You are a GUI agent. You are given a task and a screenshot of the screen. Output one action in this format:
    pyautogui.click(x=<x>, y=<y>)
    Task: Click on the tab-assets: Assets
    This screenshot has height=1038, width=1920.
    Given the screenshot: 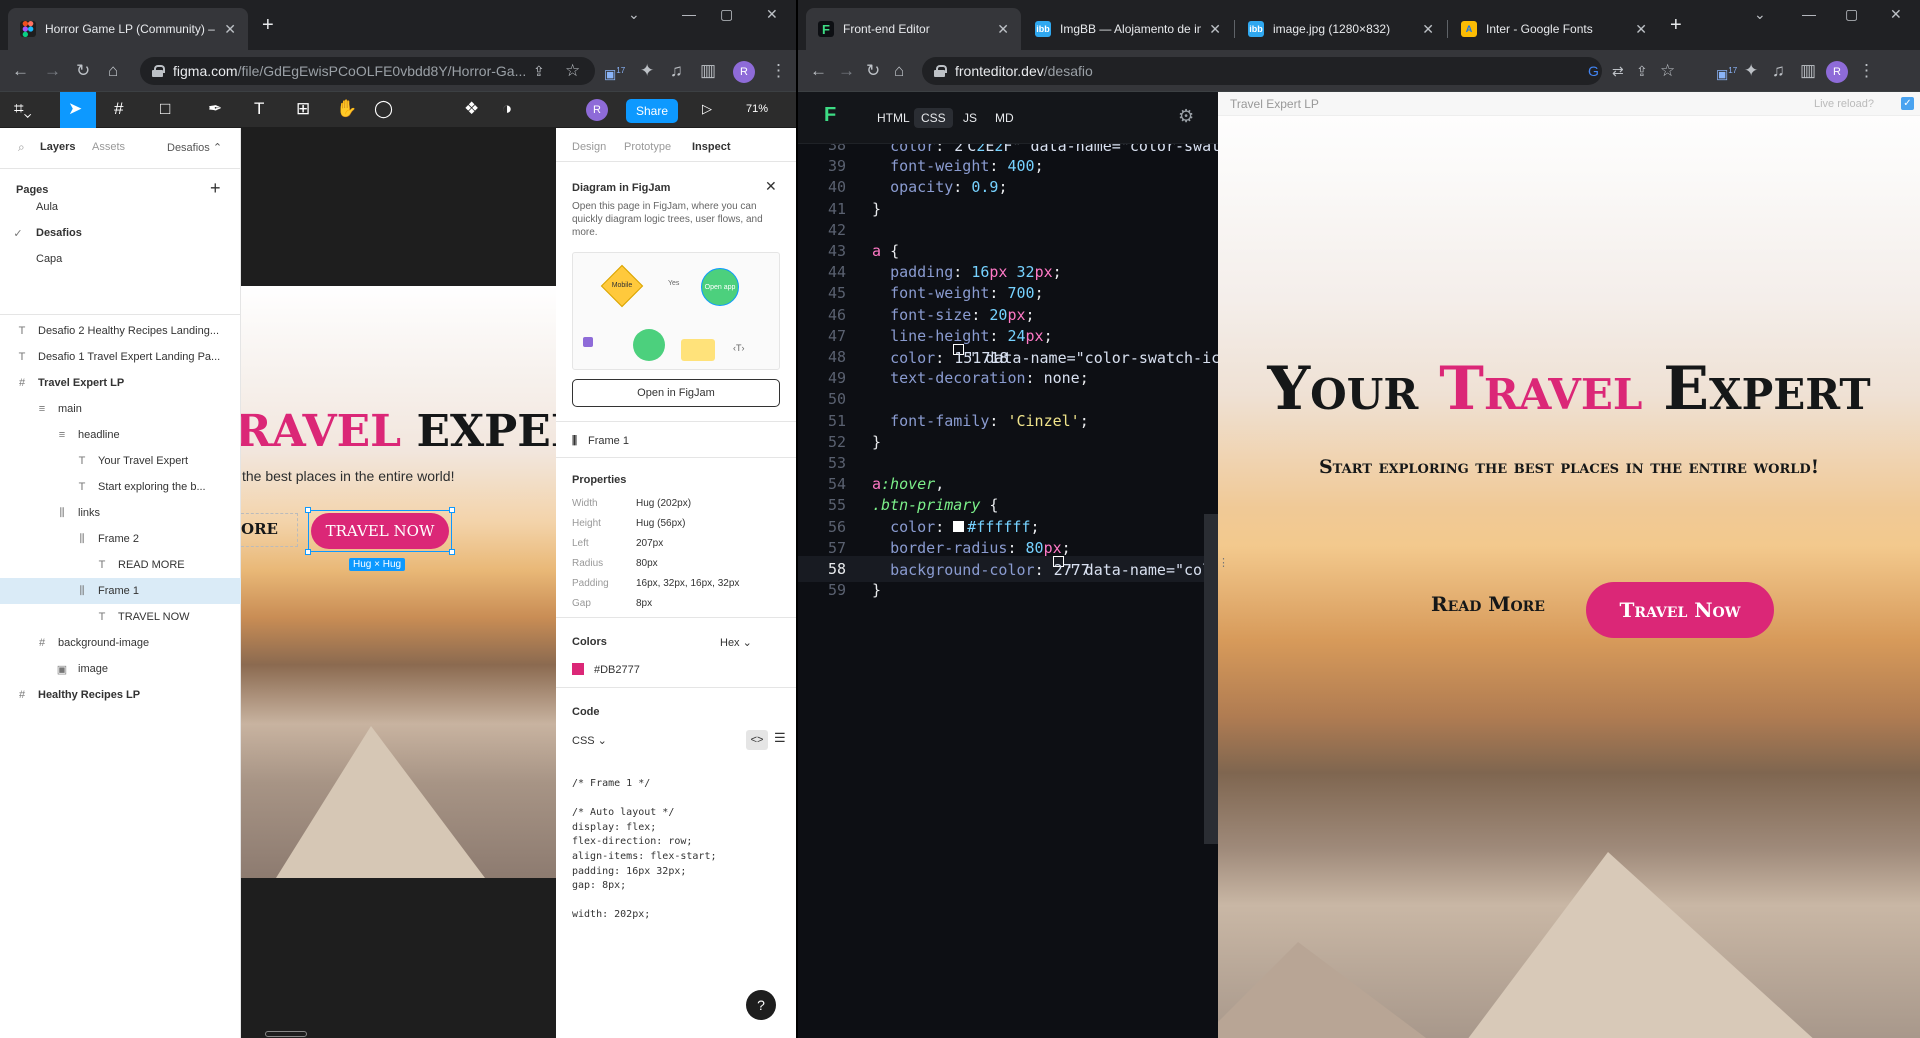 What is the action you would take?
    pyautogui.click(x=108, y=147)
    